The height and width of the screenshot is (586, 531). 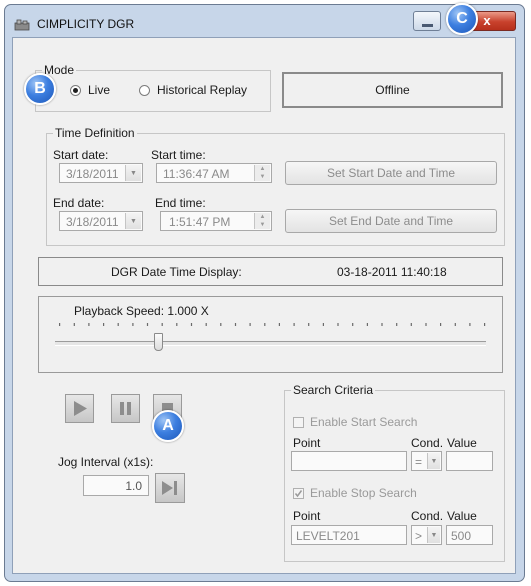 I want to click on play-button, so click(x=79, y=408).